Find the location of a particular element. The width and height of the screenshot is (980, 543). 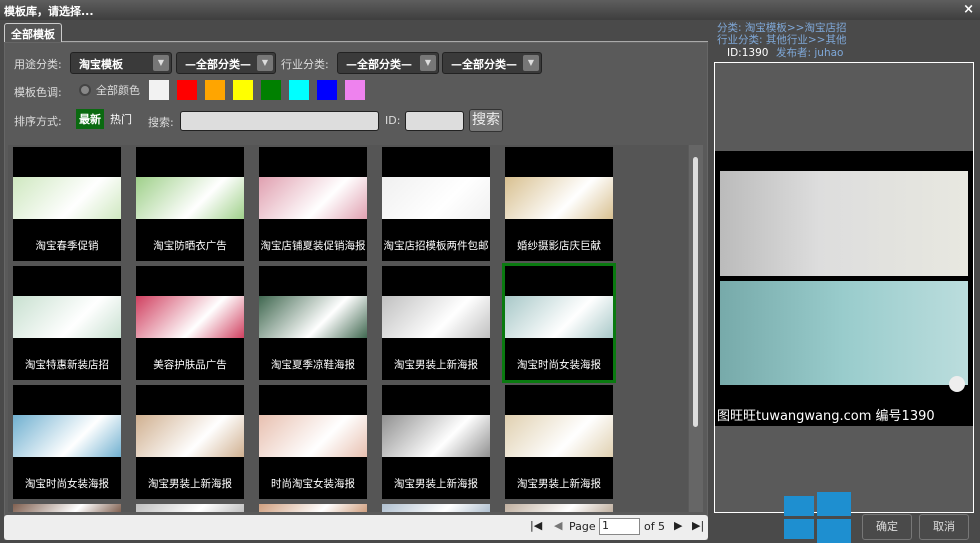

industry-label: 行业分类: is located at coordinates (305, 64).